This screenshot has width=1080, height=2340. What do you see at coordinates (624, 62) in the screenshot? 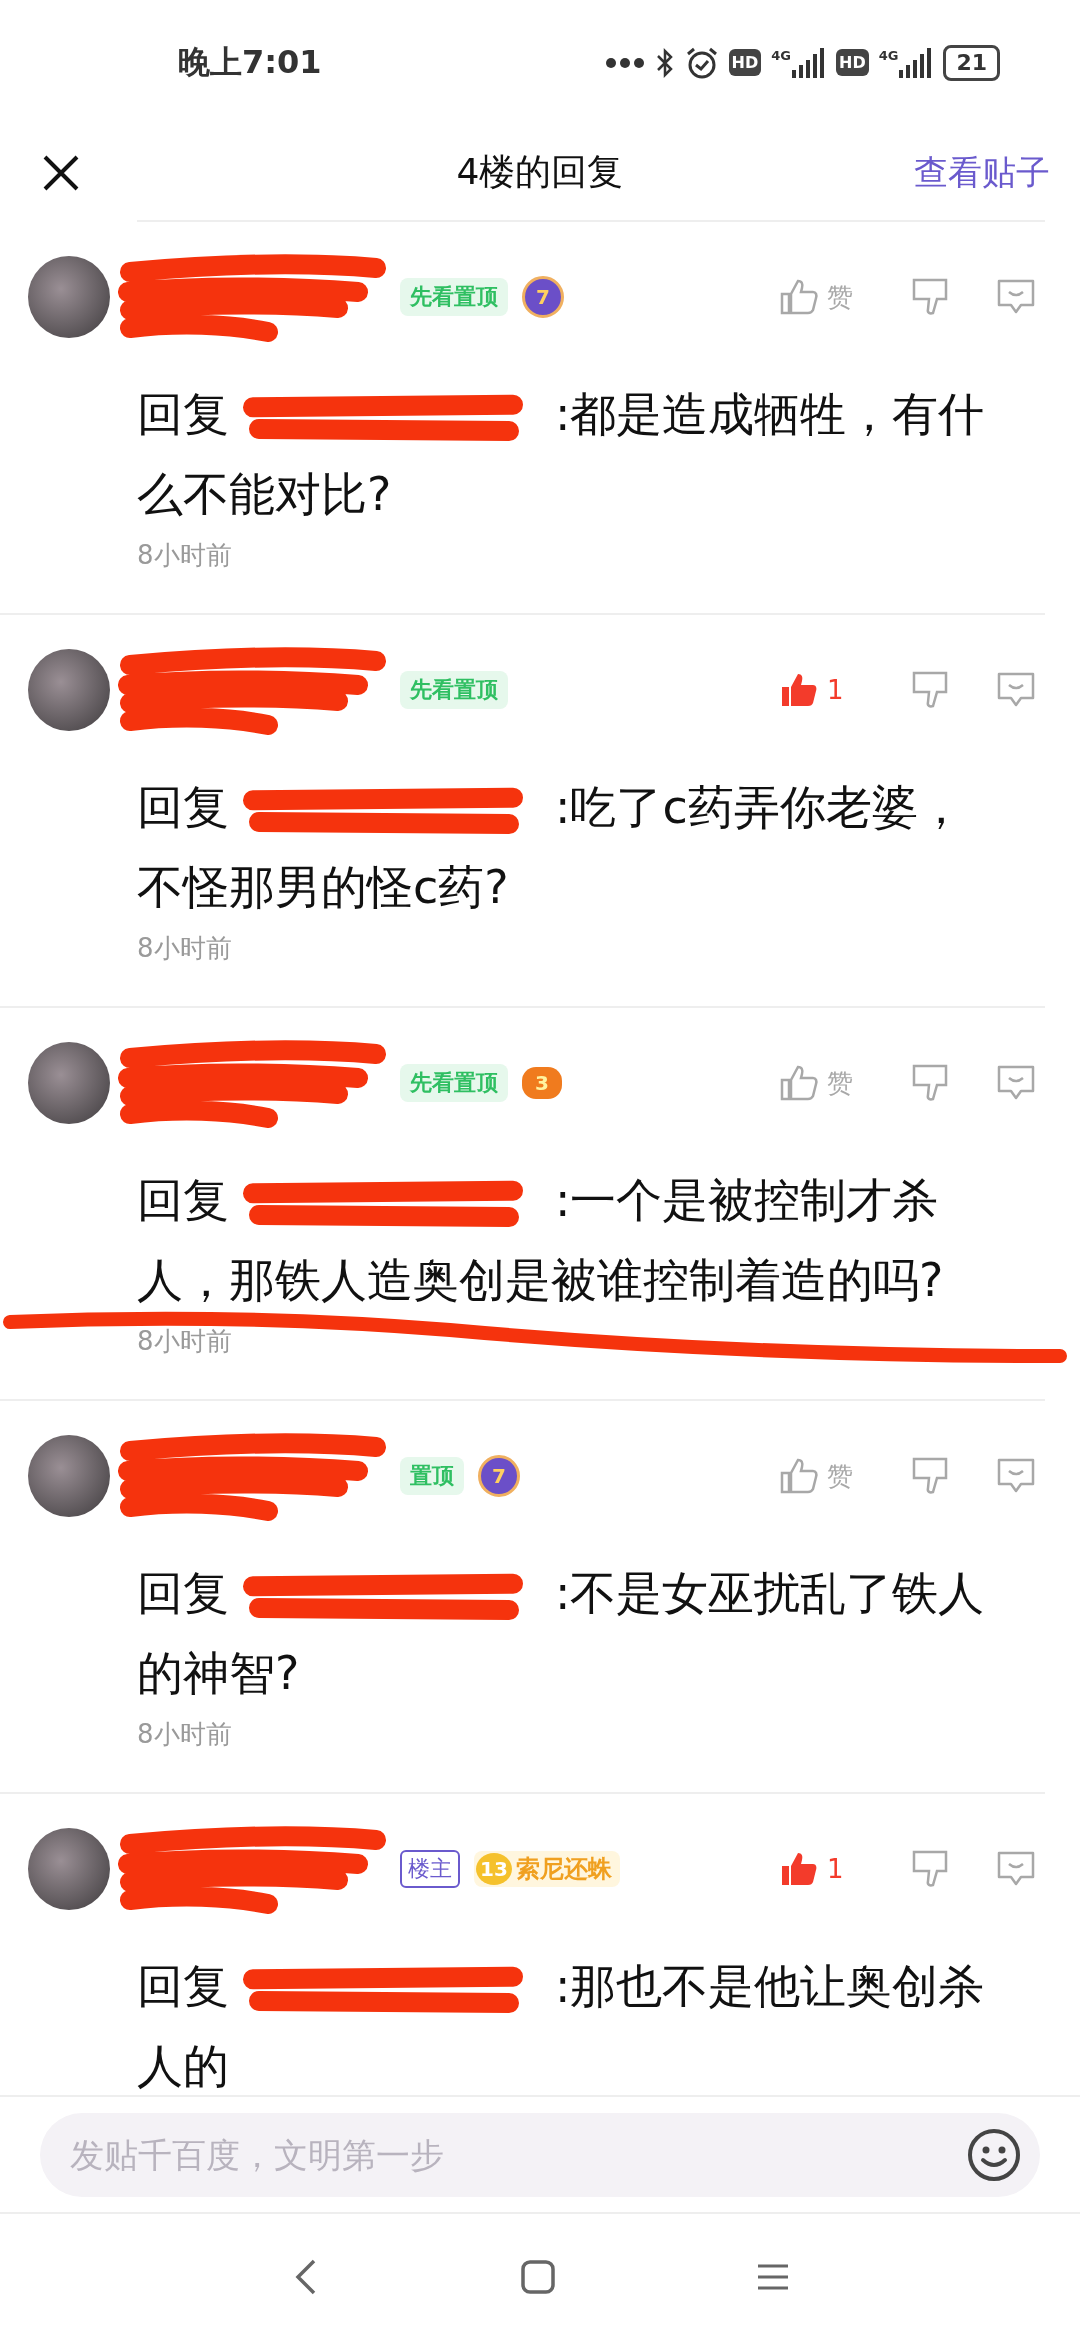
I see `more-icon` at bounding box center [624, 62].